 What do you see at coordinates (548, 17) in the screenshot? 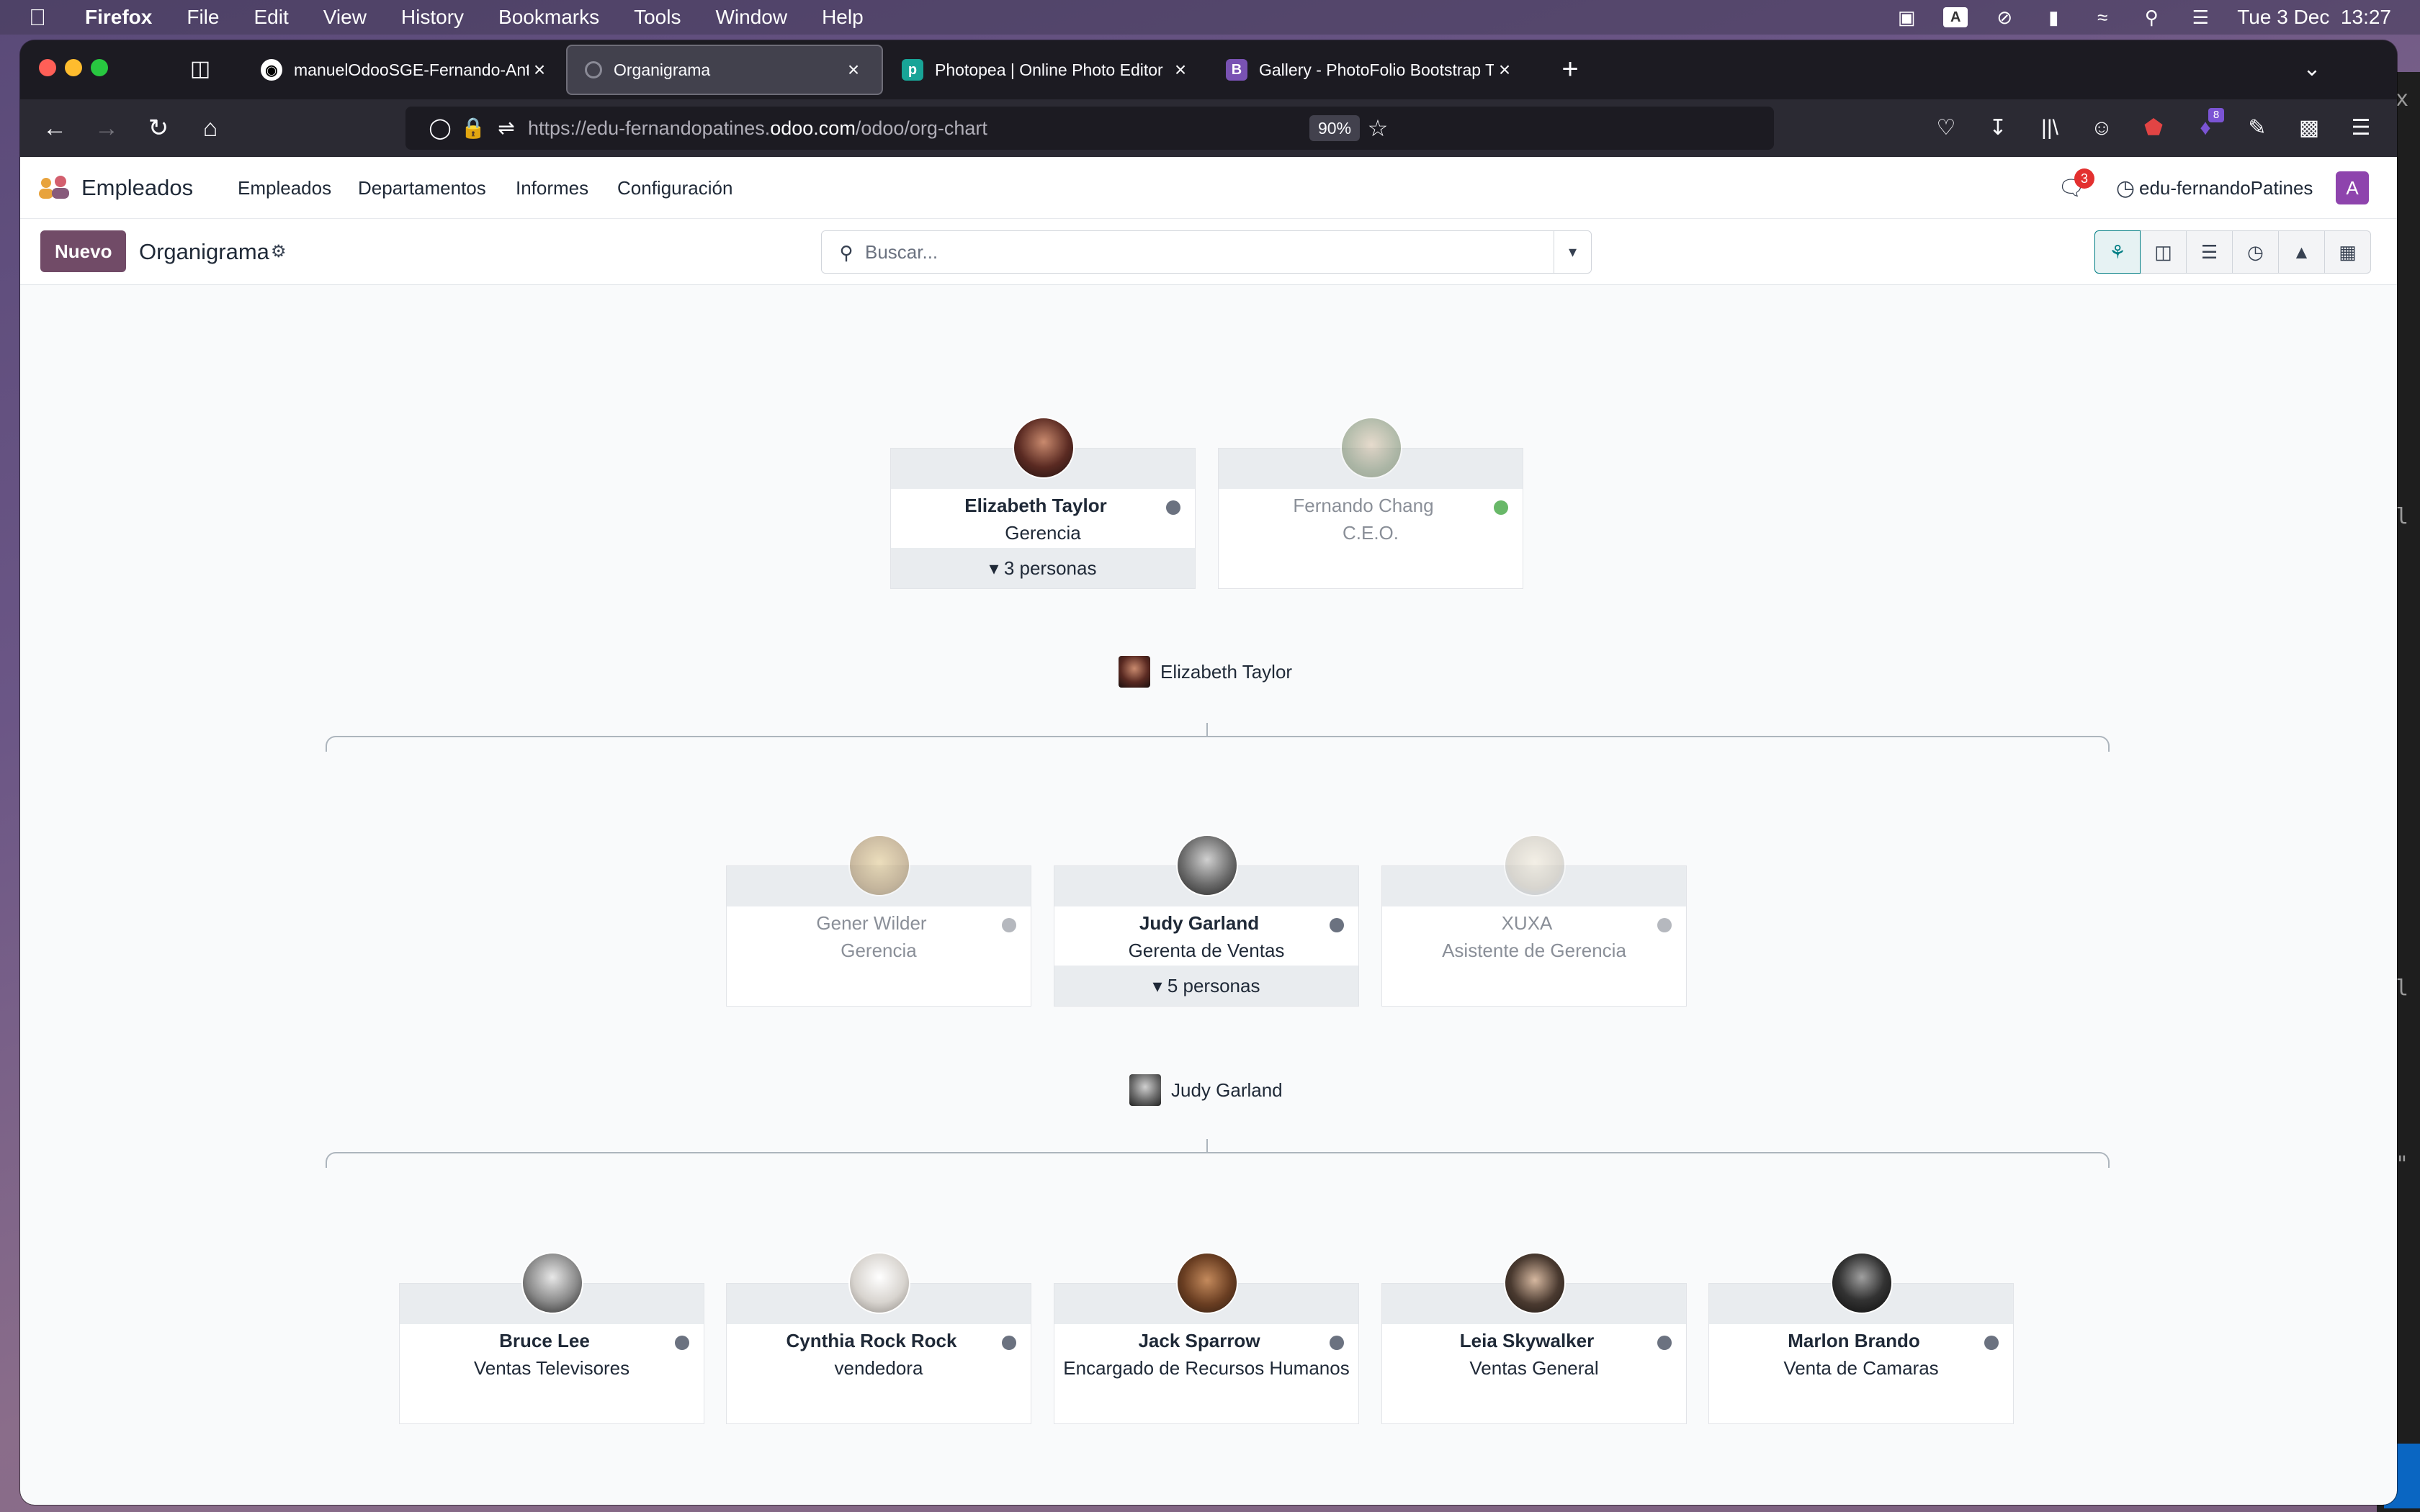
I see `menubar-bookmarks: Bookmarks` at bounding box center [548, 17].